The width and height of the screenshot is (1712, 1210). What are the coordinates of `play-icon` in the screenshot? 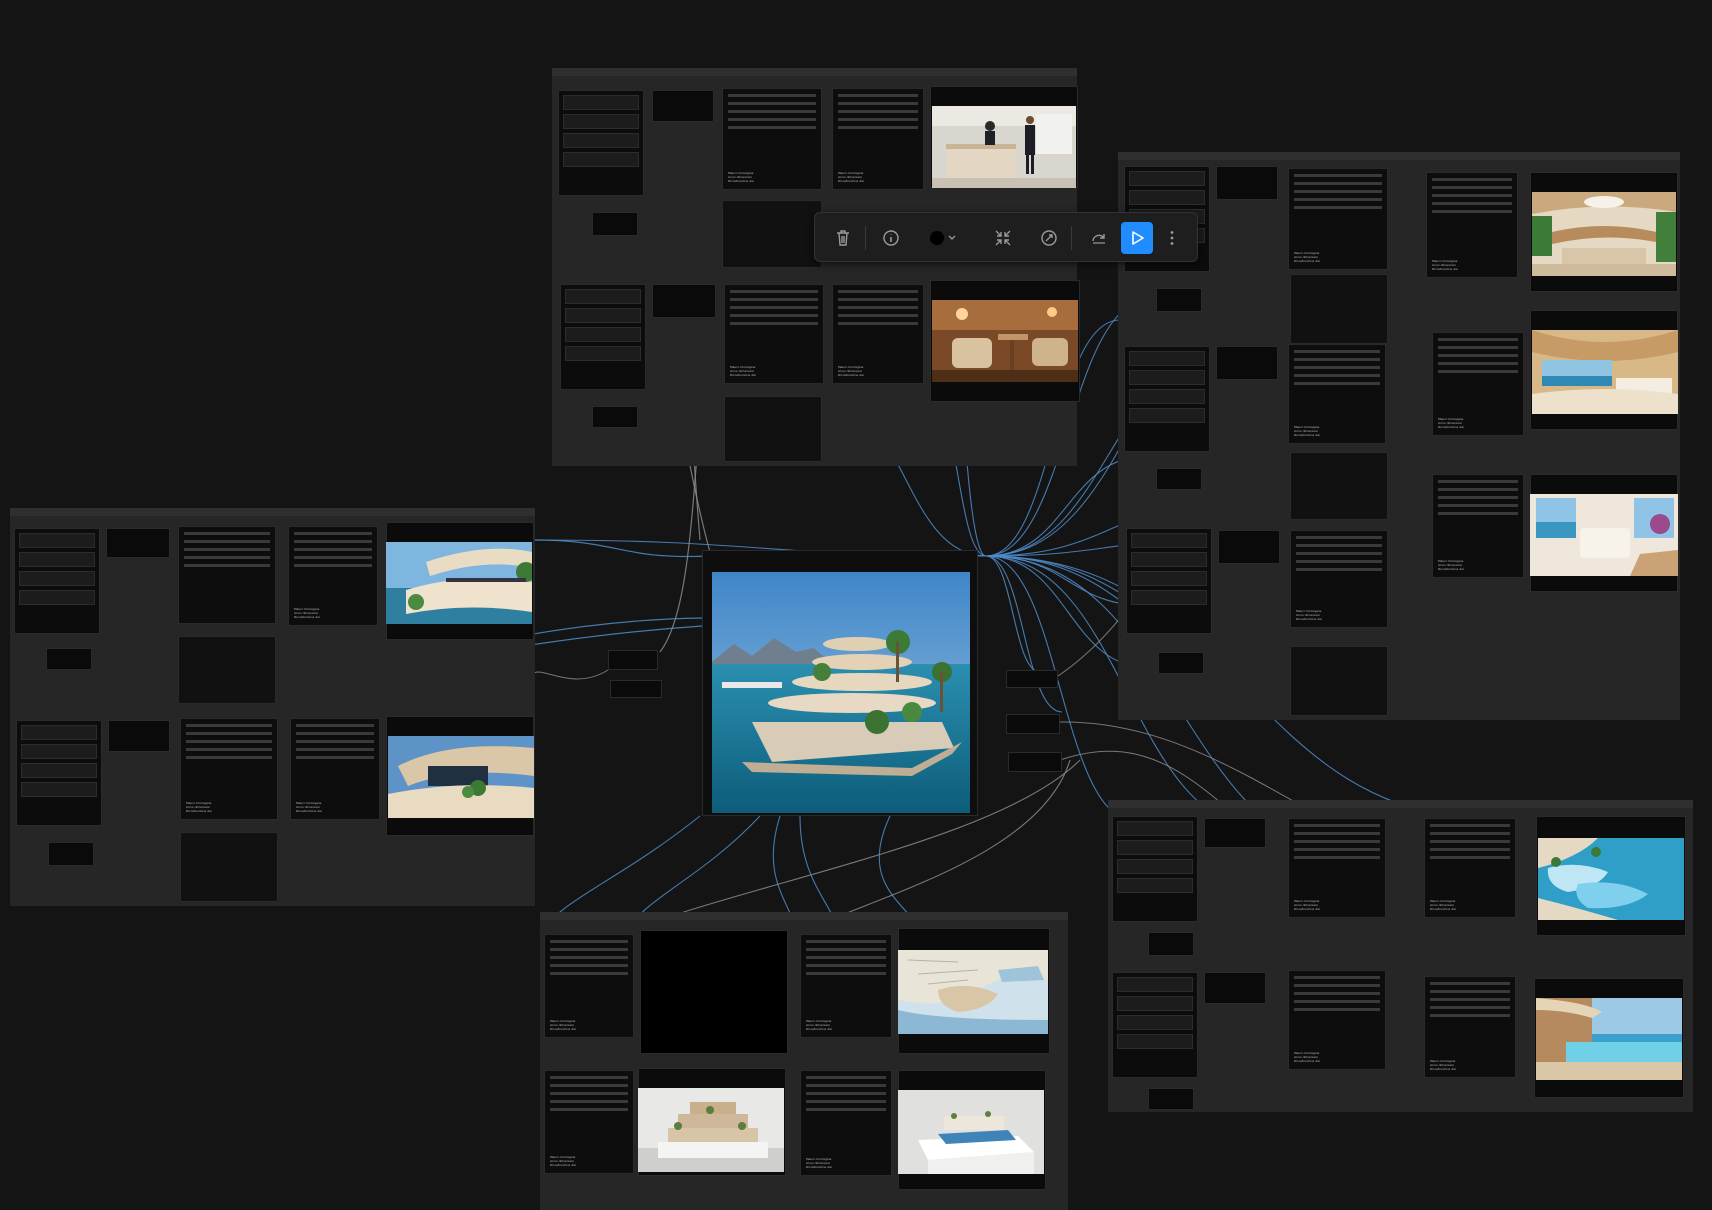 It's located at (1138, 238).